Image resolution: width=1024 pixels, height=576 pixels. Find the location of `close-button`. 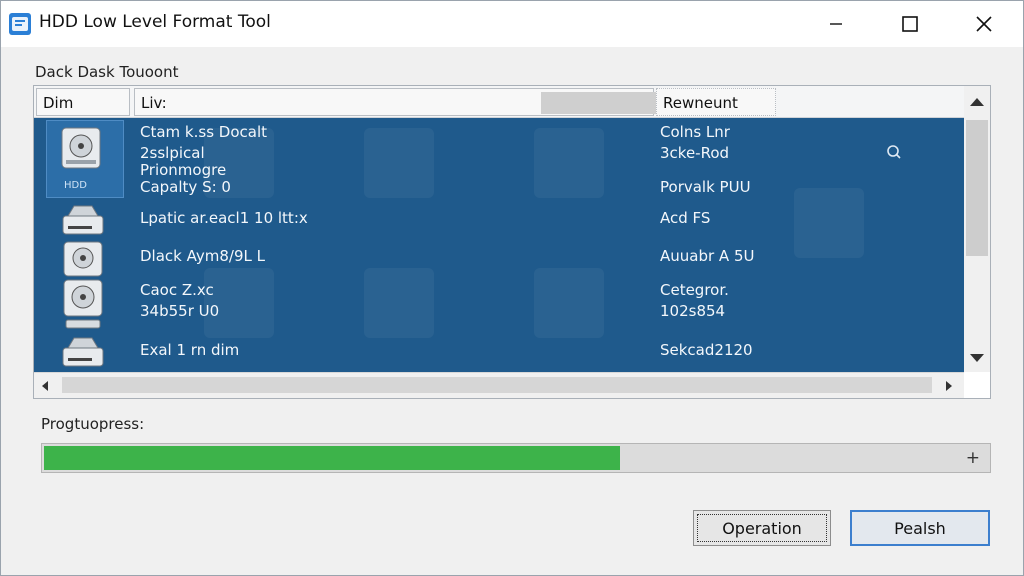

close-button is located at coordinates (984, 24).